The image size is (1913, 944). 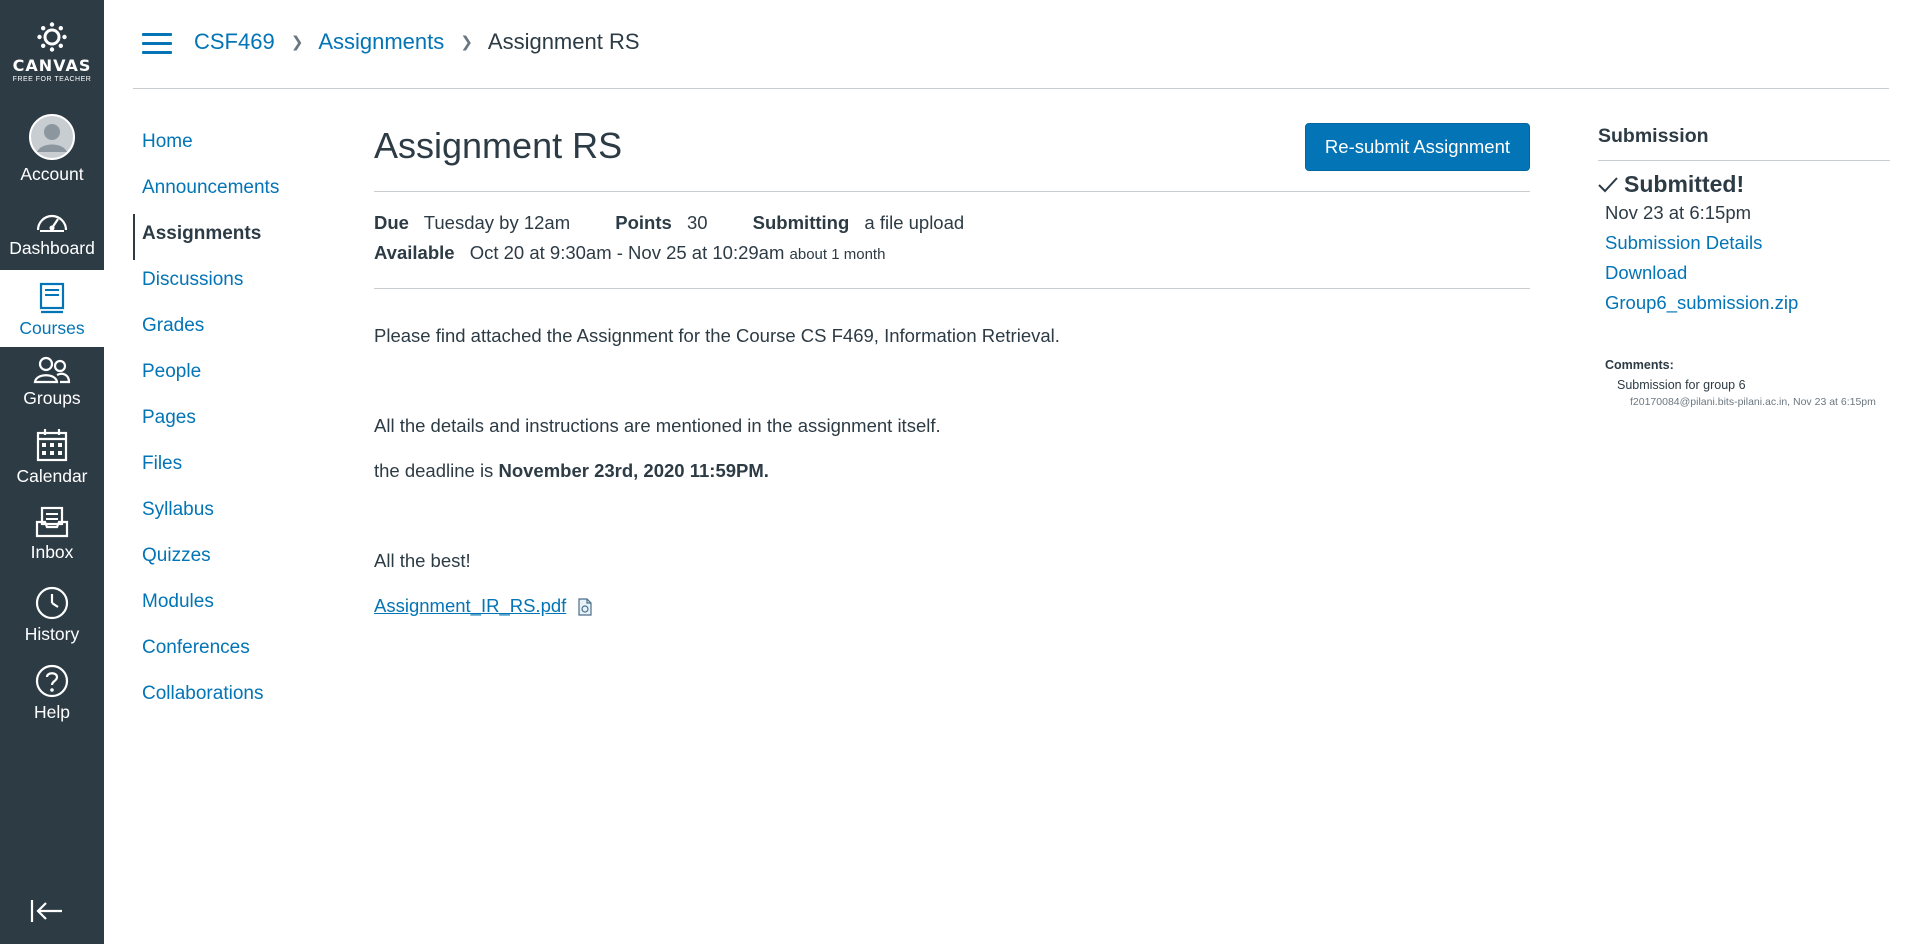 What do you see at coordinates (643, 222) in the screenshot?
I see `points-label: Points` at bounding box center [643, 222].